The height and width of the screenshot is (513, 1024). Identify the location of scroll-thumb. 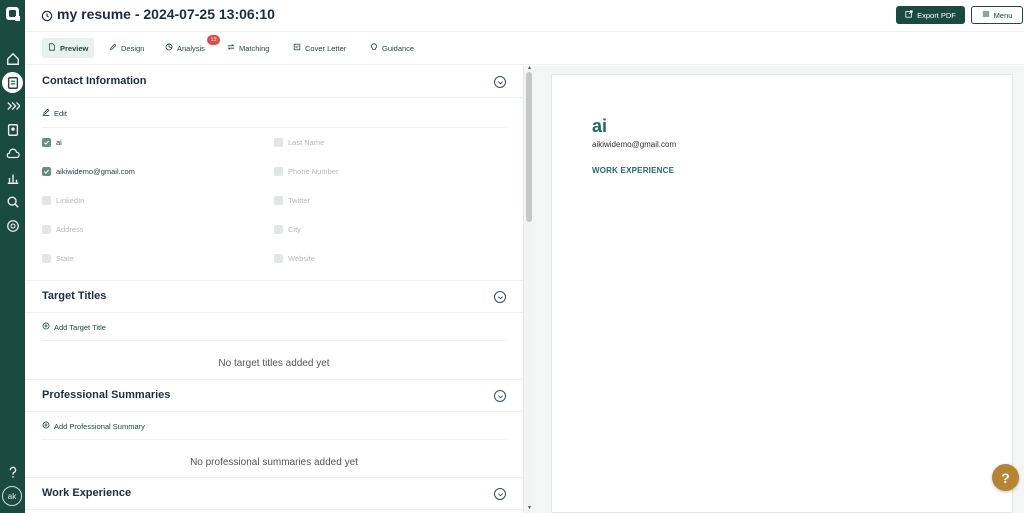
(529, 147).